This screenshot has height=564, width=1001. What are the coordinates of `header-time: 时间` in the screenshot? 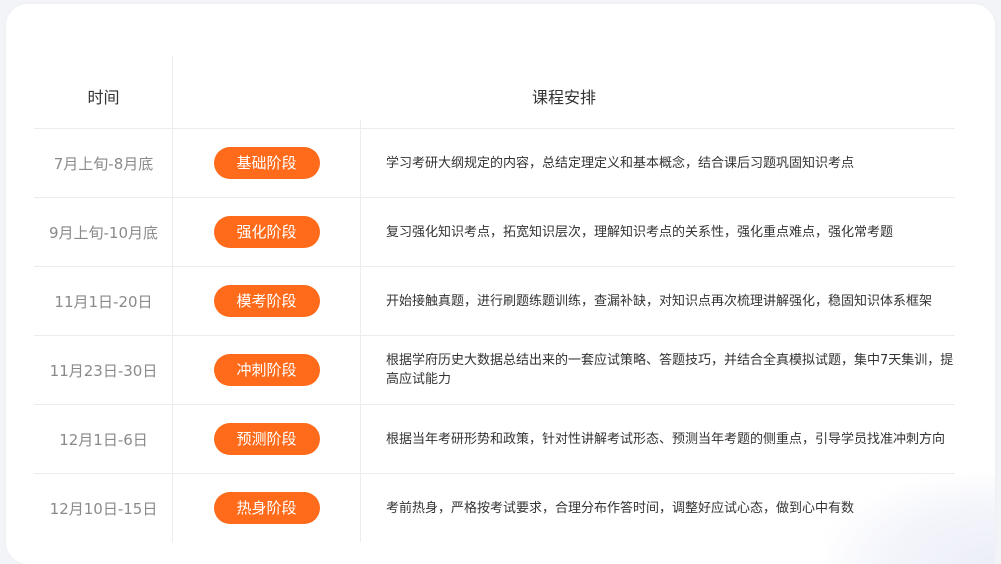 It's located at (103, 97).